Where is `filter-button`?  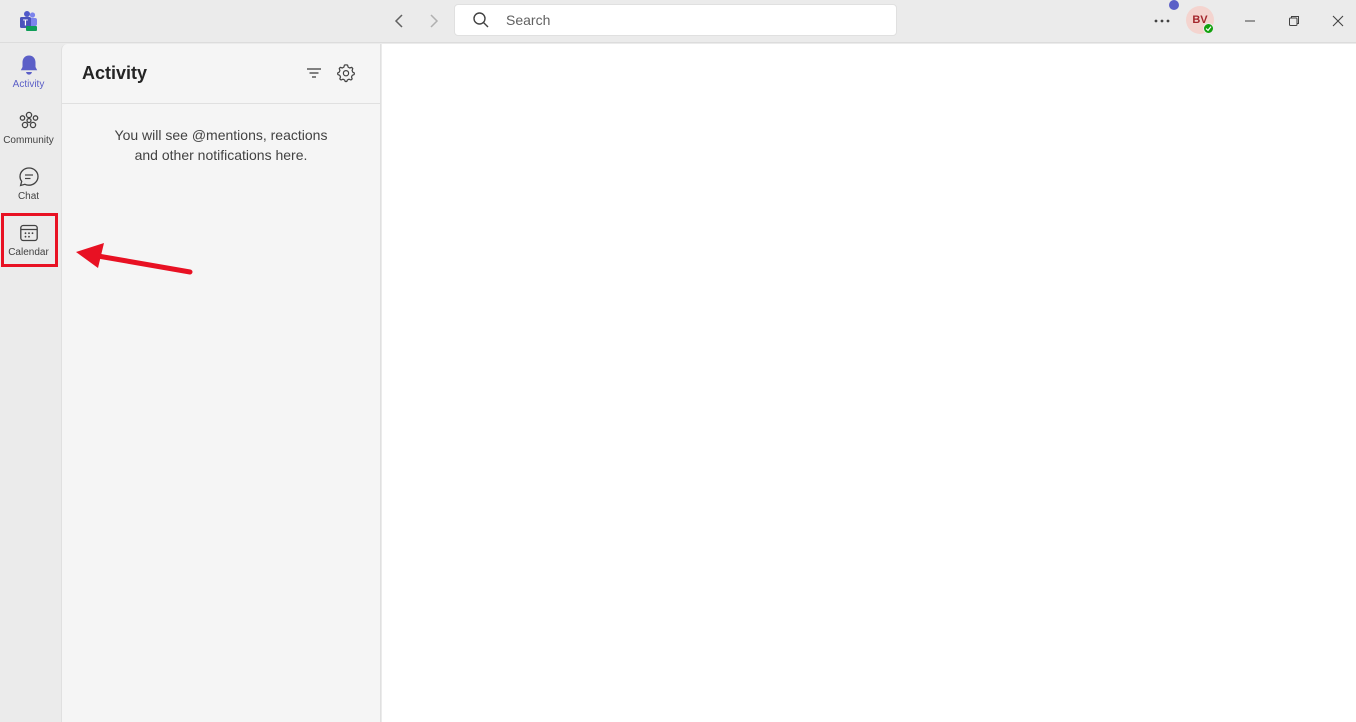 filter-button is located at coordinates (314, 73).